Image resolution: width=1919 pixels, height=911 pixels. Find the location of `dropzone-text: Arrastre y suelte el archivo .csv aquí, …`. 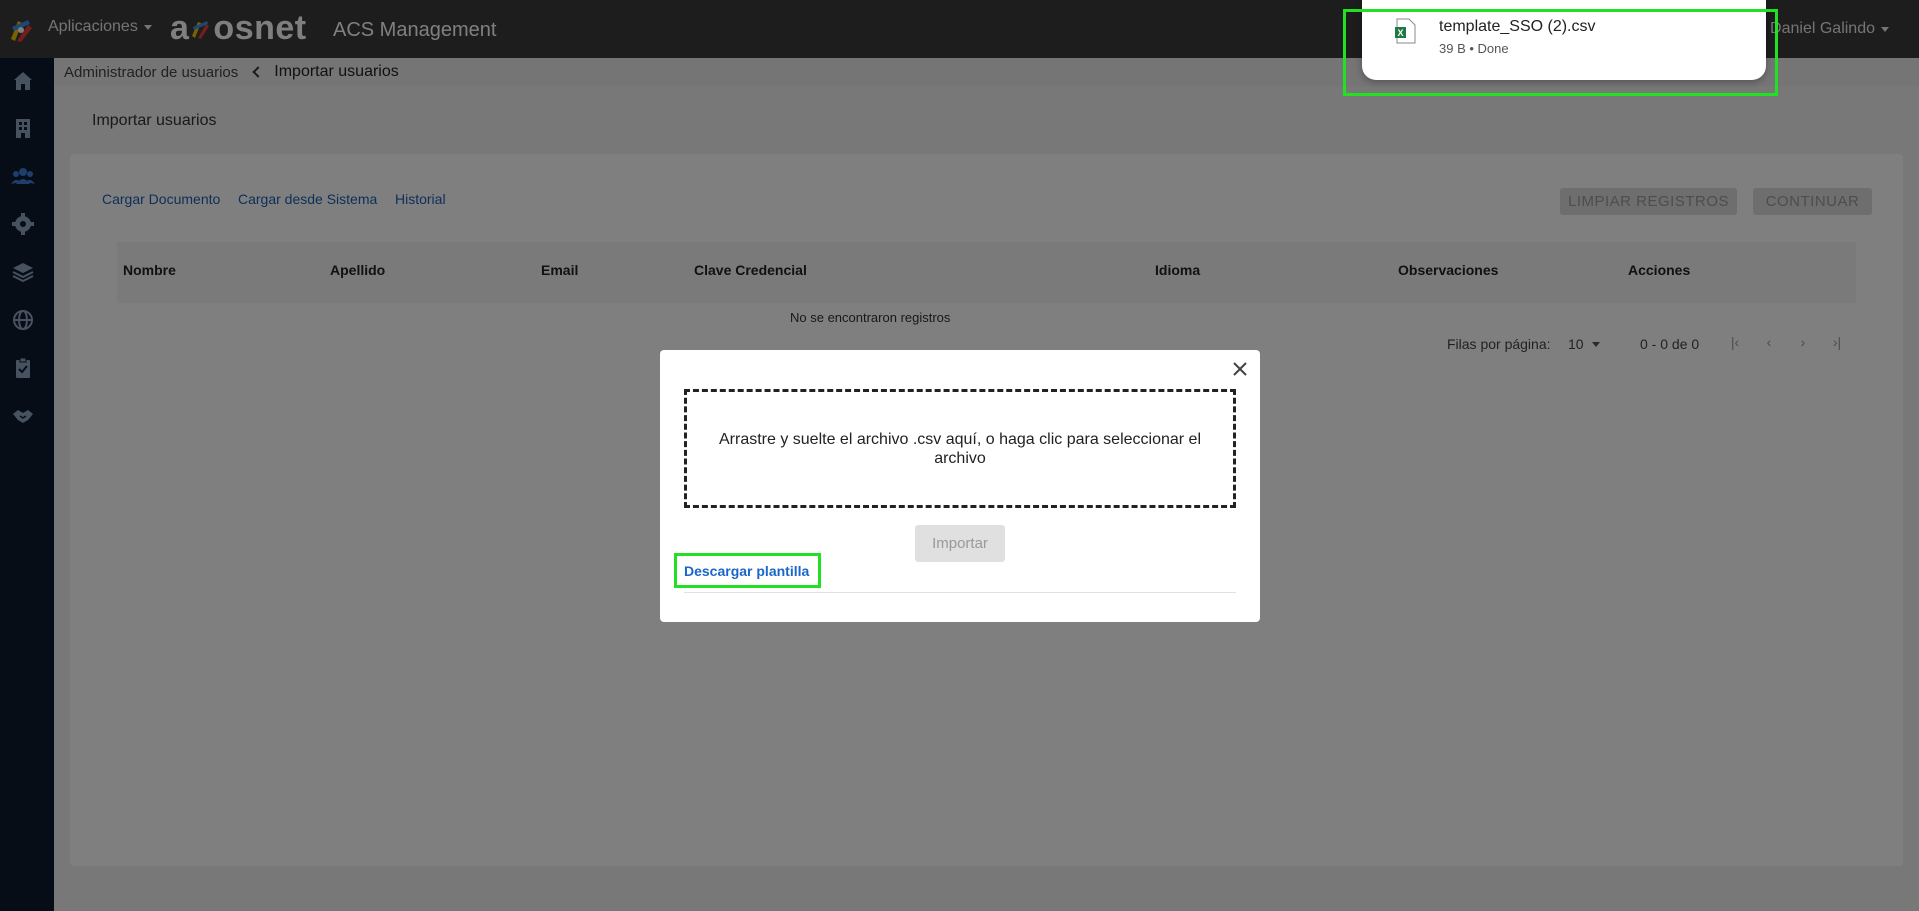

dropzone-text: Arrastre y suelte el archivo .csv aquí, … is located at coordinates (959, 448).